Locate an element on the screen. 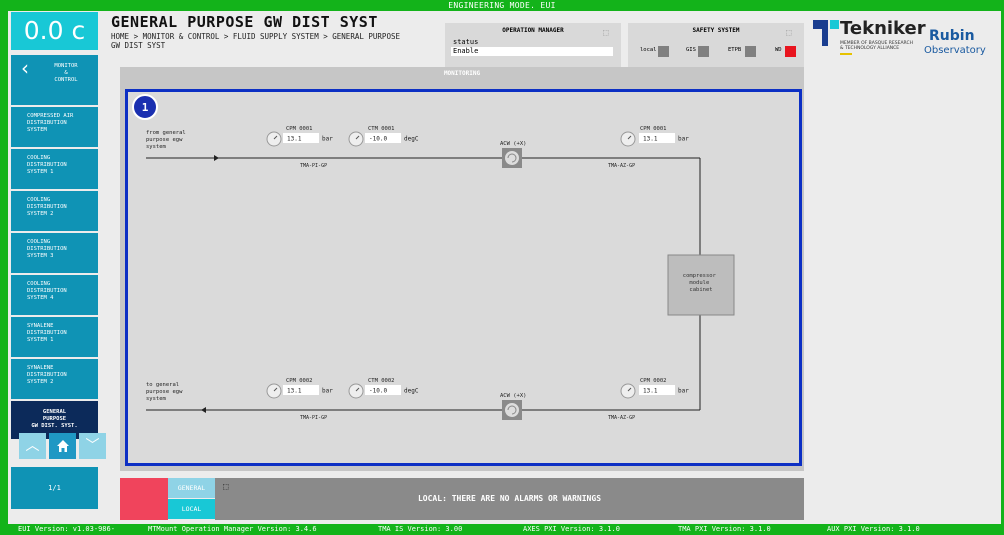 This screenshot has width=1004, height=535. operation-manager-title: OPERATION MANAGER is located at coordinates (533, 30).